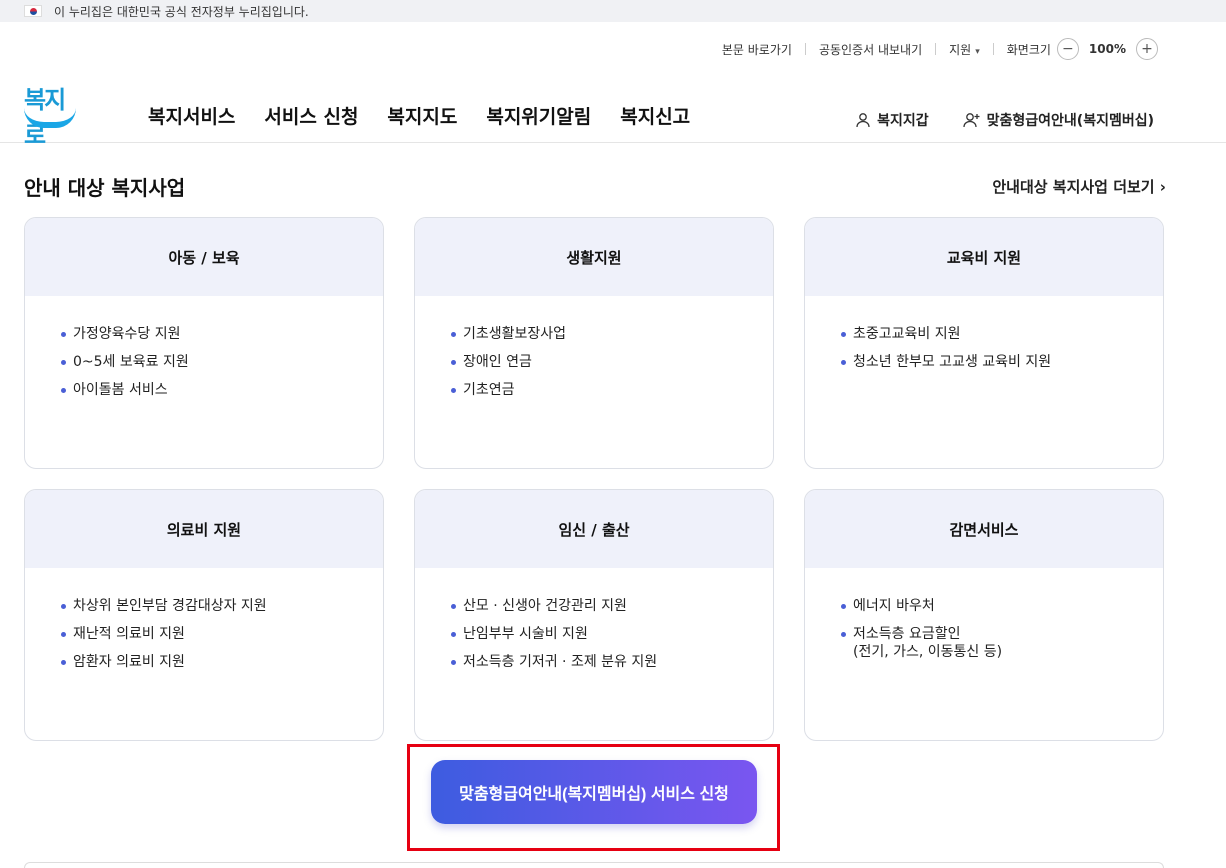 Image resolution: width=1226 pixels, height=868 pixels. I want to click on site-logo: 복지로, so click(51, 114).